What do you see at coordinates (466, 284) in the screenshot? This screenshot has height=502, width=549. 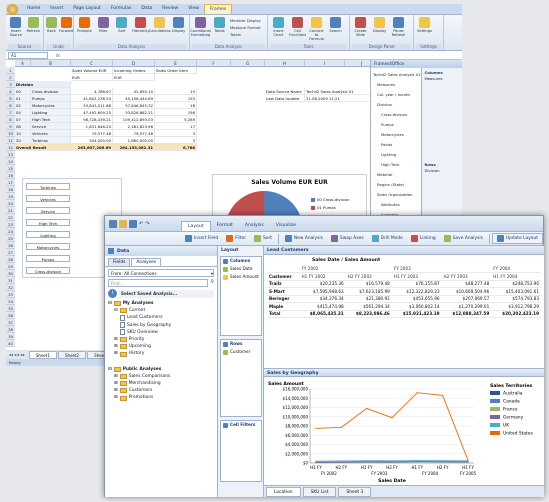 I see `pivot-cell: $48,277.48` at bounding box center [466, 284].